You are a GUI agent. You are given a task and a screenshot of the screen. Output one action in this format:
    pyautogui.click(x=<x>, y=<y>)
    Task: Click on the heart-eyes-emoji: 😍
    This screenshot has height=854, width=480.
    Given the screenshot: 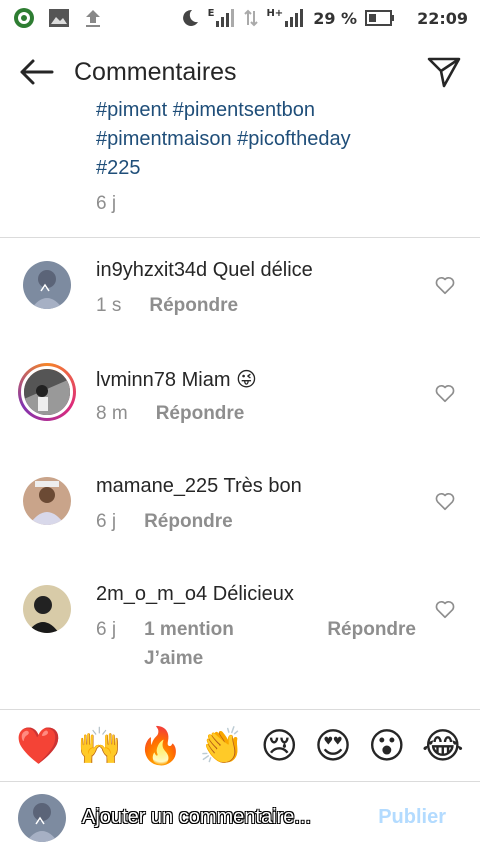 What is the action you would take?
    pyautogui.click(x=333, y=747)
    